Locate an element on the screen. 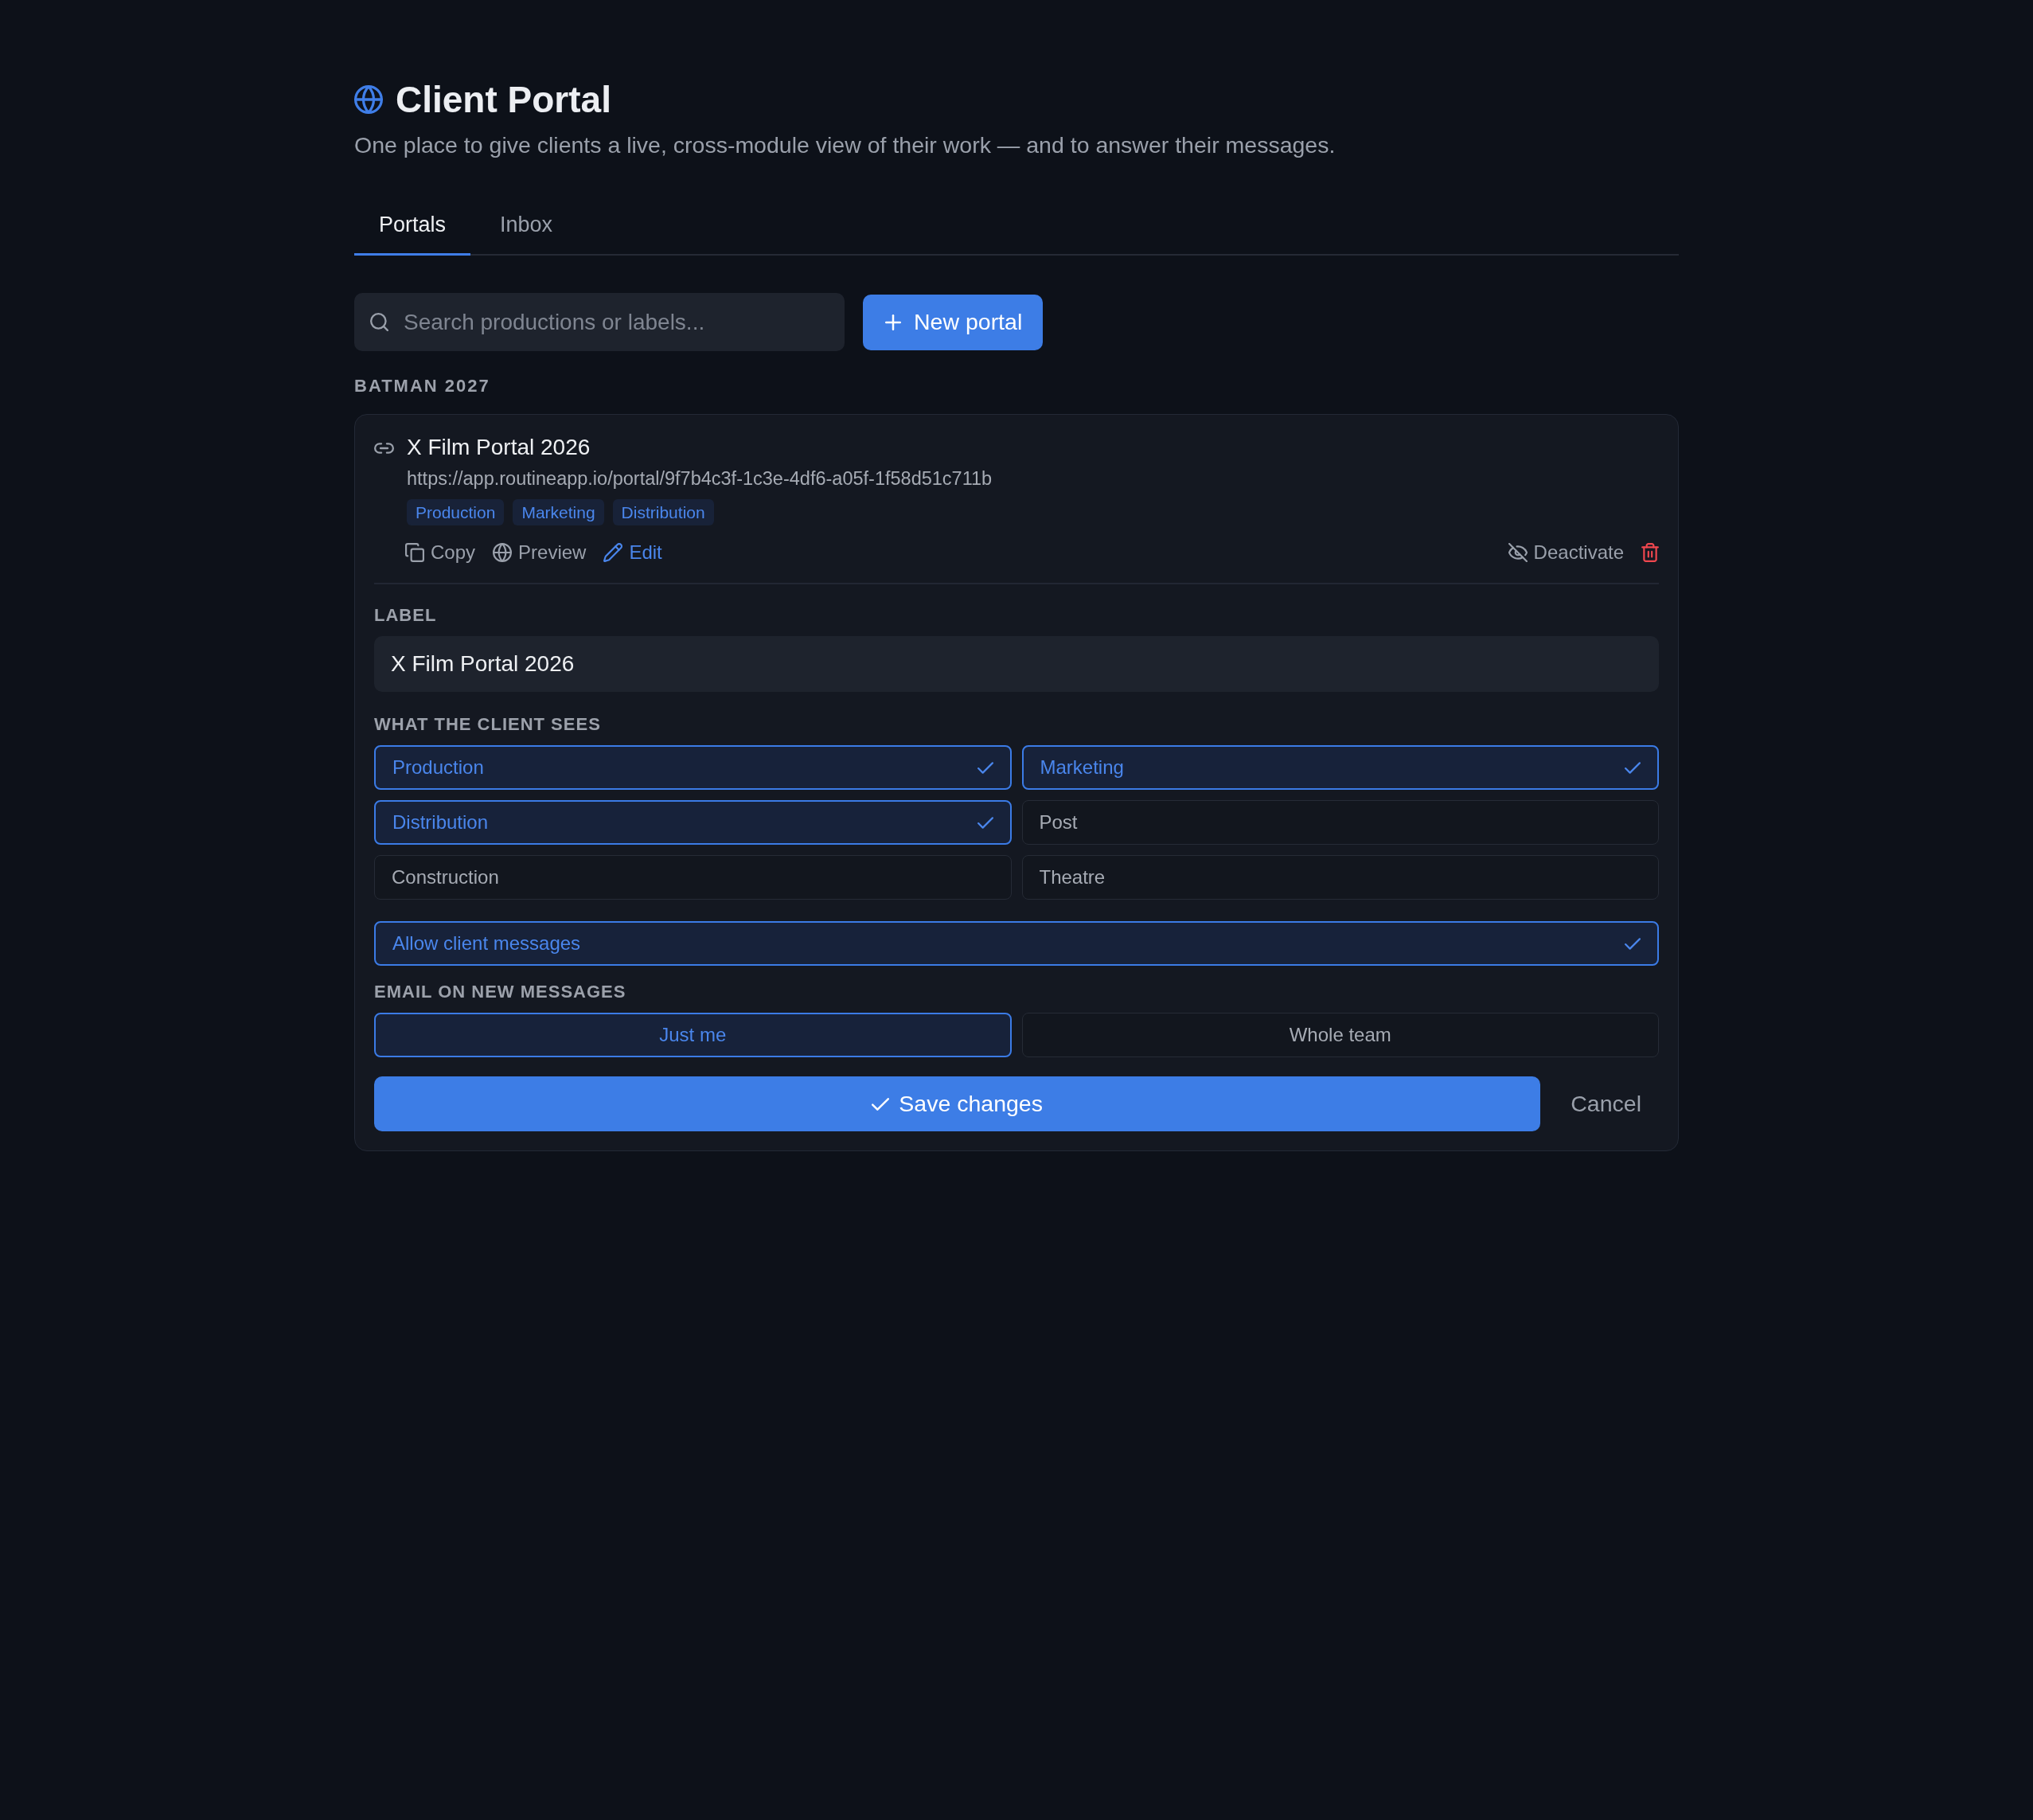  link-icon is located at coordinates (384, 449).